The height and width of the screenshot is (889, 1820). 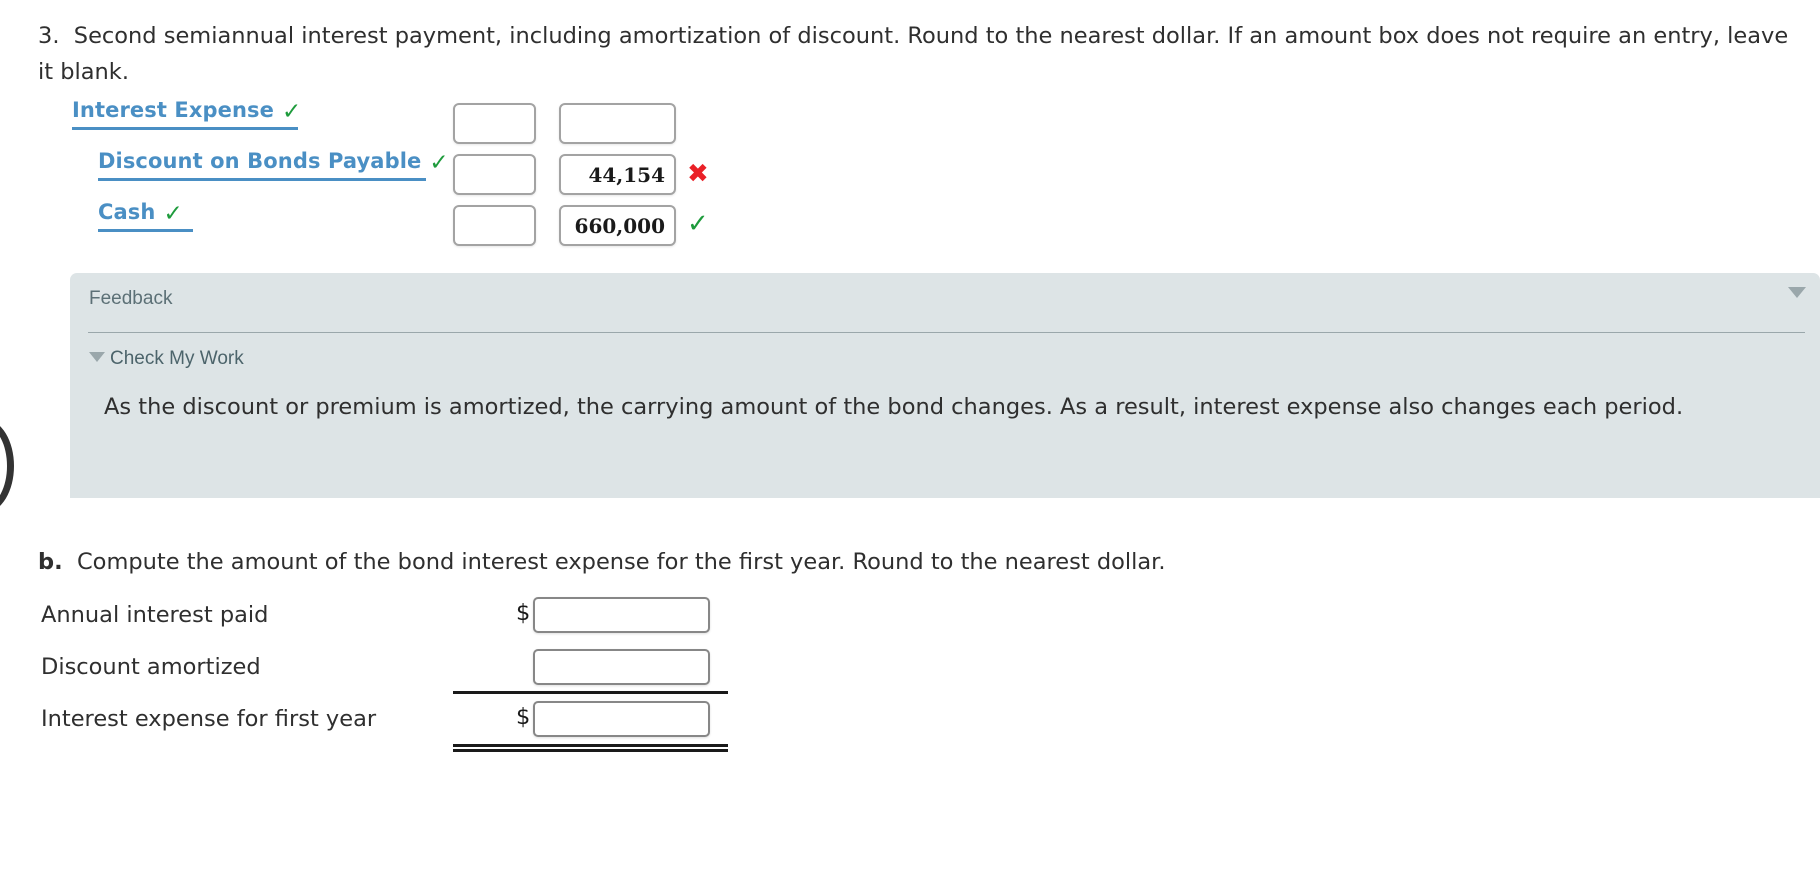 I want to click on check-my-work-toggle: Check My Work, so click(x=166, y=359).